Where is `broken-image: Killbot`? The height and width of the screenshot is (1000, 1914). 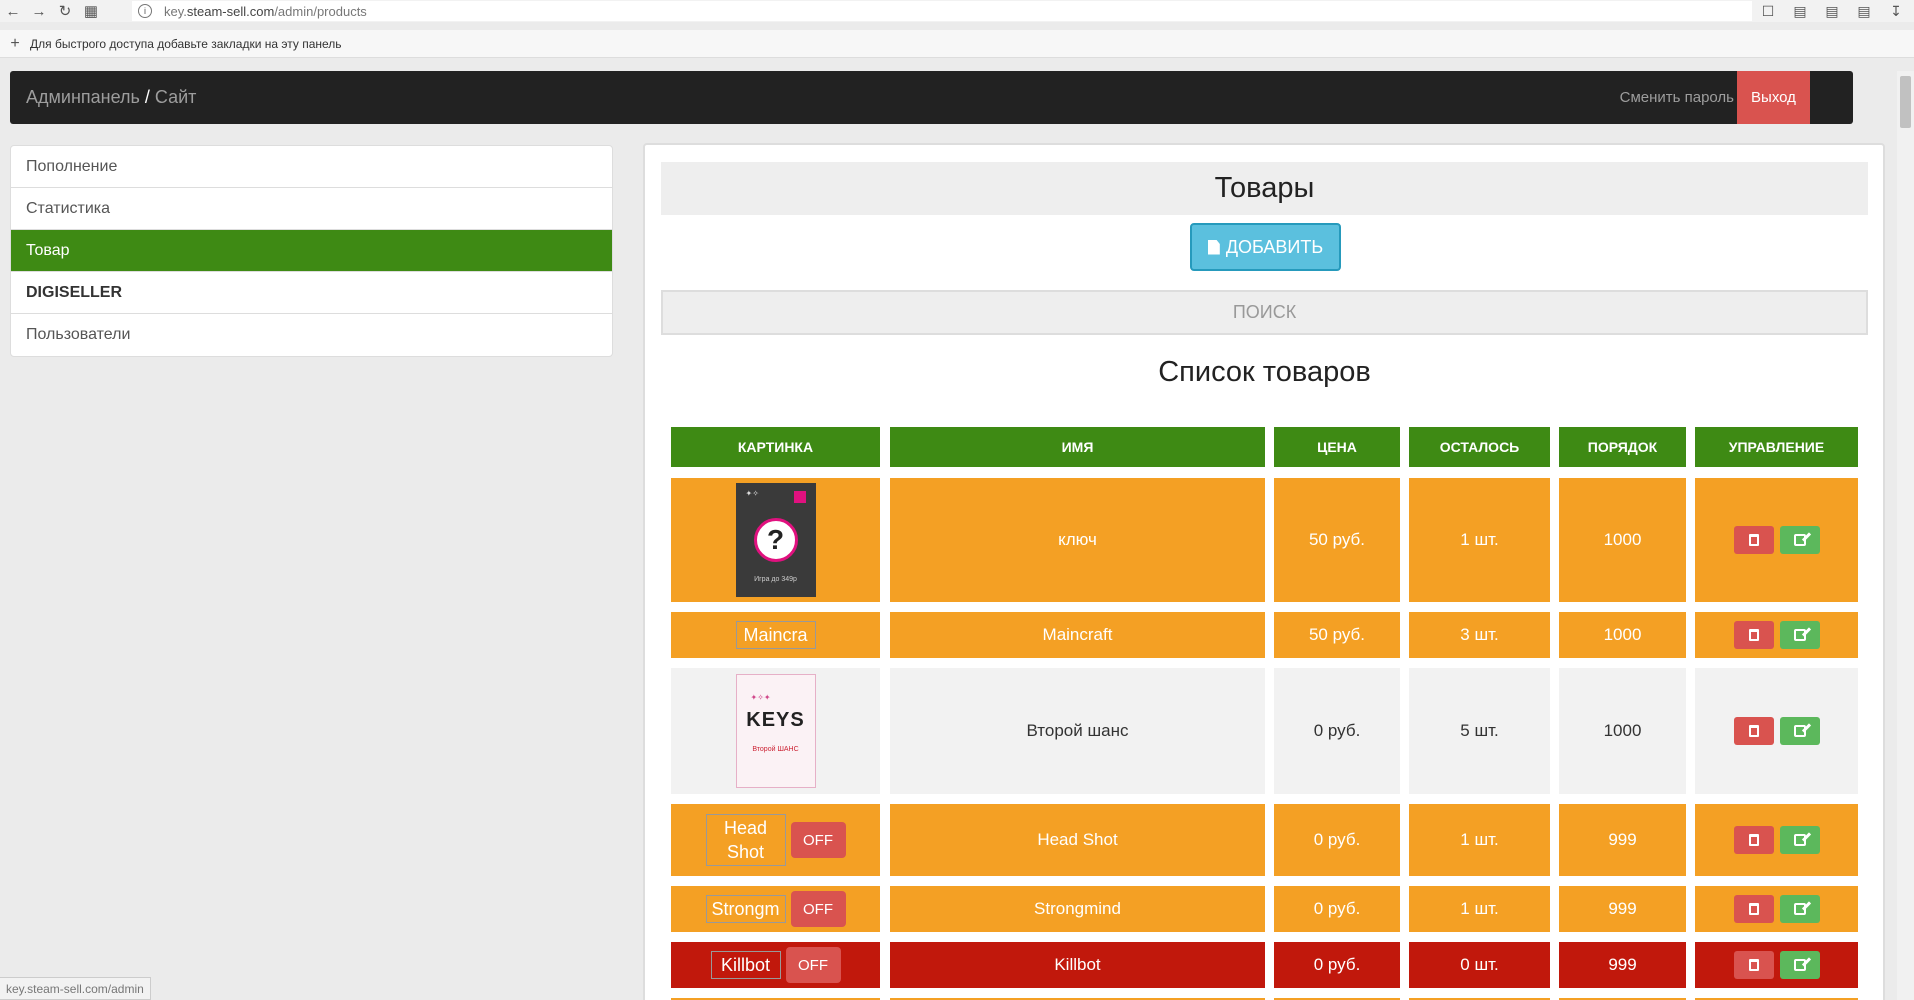 broken-image: Killbot is located at coordinates (745, 965).